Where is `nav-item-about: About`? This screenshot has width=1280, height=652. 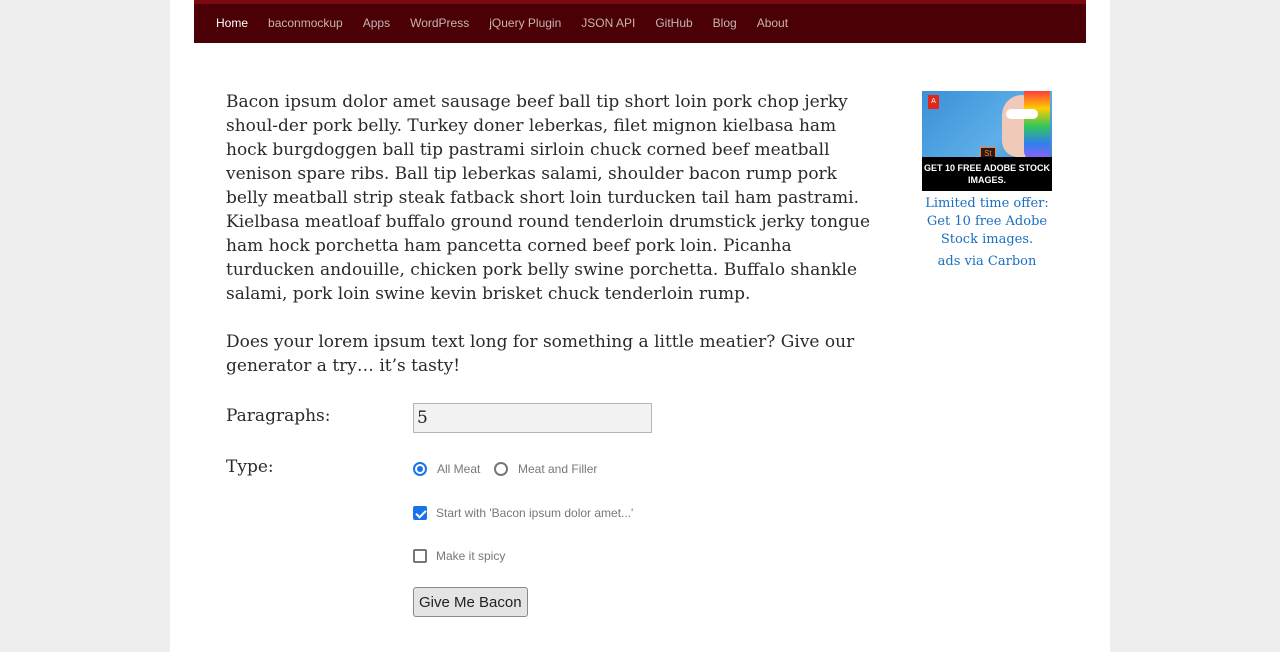 nav-item-about: About is located at coordinates (772, 23).